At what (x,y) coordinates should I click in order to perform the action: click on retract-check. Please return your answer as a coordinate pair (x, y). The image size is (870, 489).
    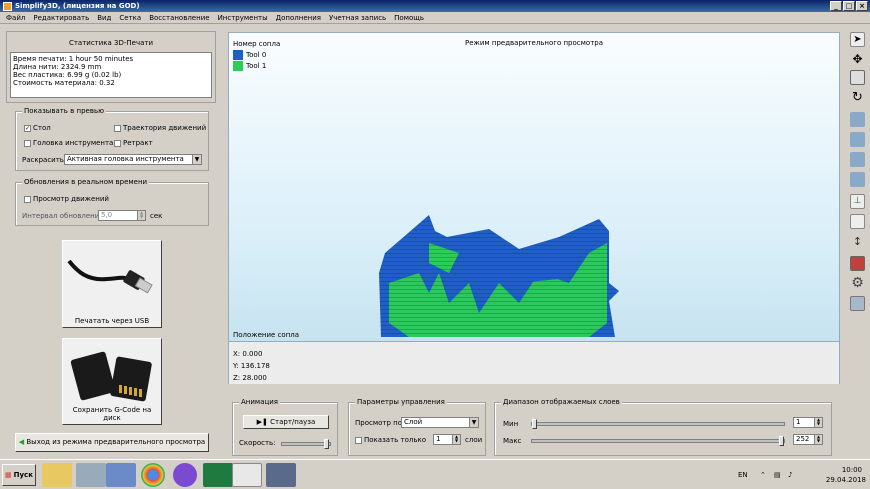
    Looking at the image, I should click on (117, 143).